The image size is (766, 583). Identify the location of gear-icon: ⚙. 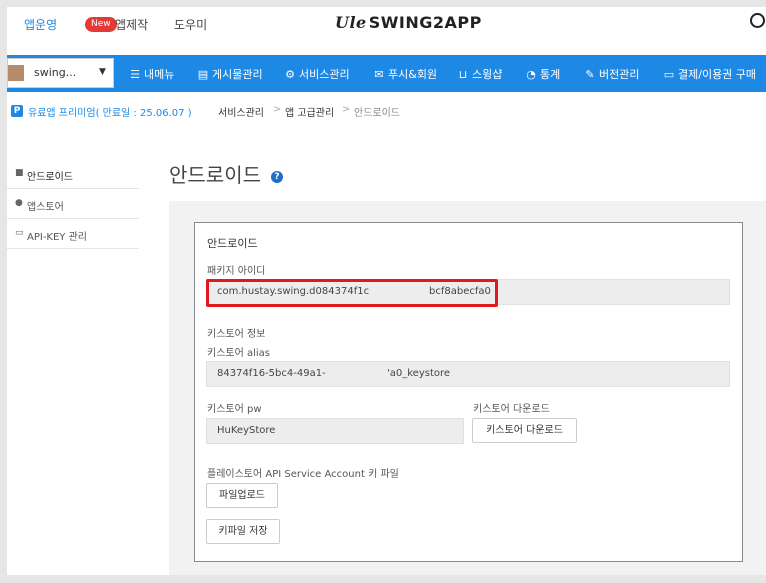
(290, 74).